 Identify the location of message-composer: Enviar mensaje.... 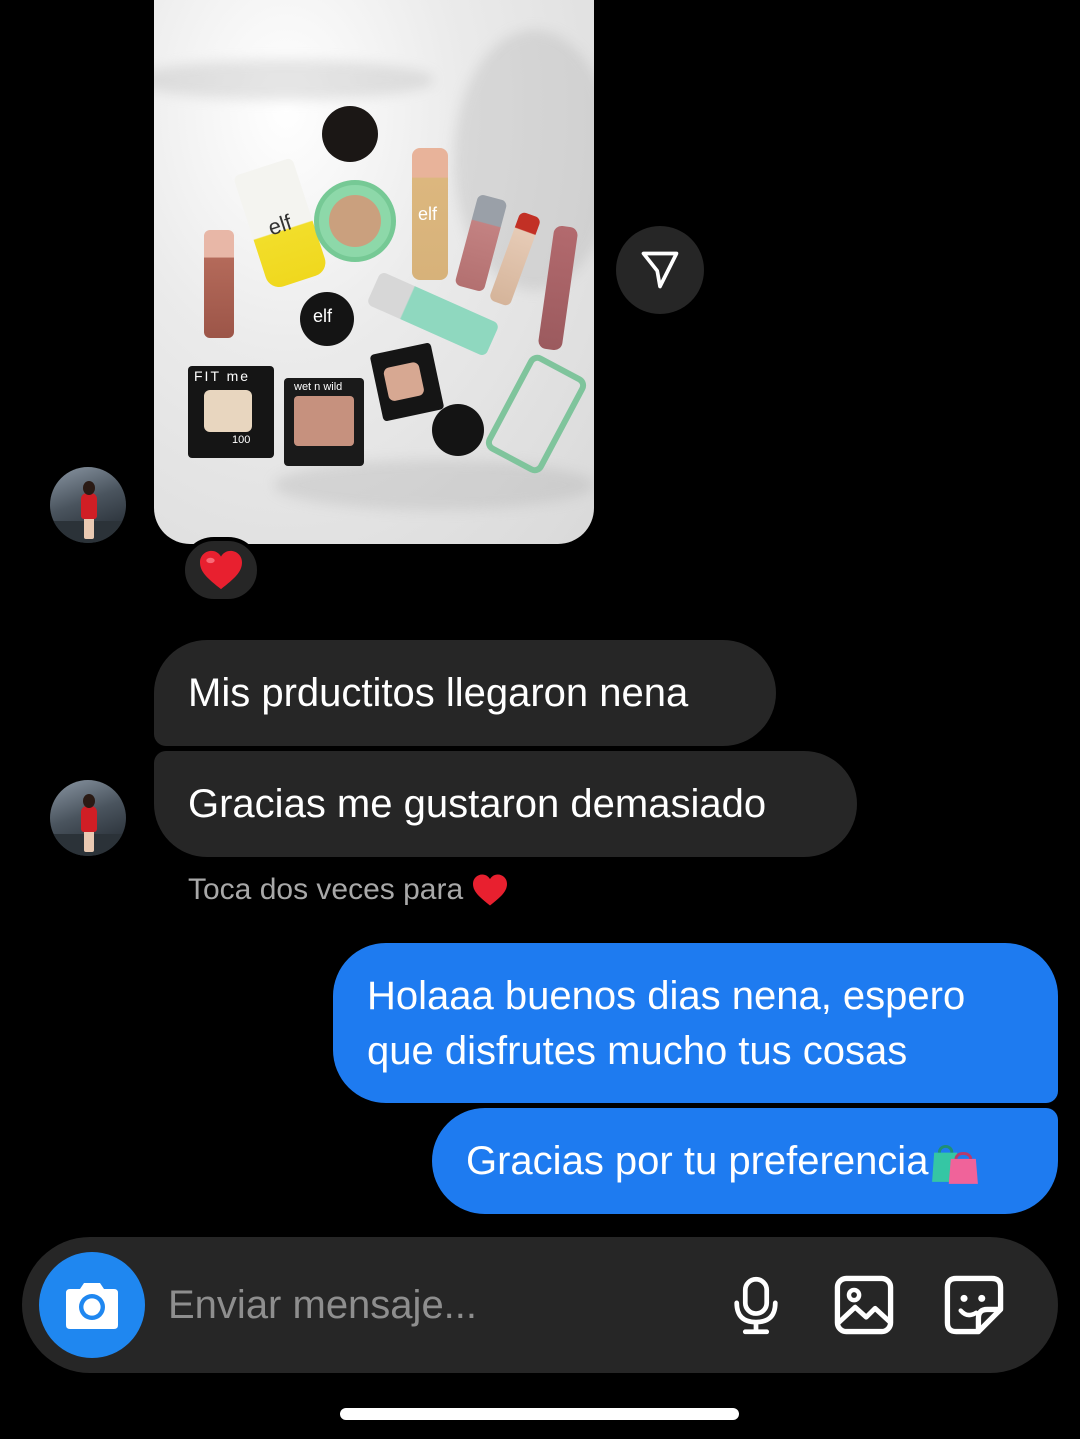
(540, 1305).